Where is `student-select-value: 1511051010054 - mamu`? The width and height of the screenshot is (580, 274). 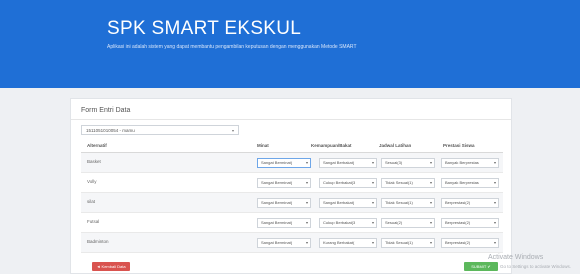
student-select-value: 1511051010054 - mamu is located at coordinates (110, 130).